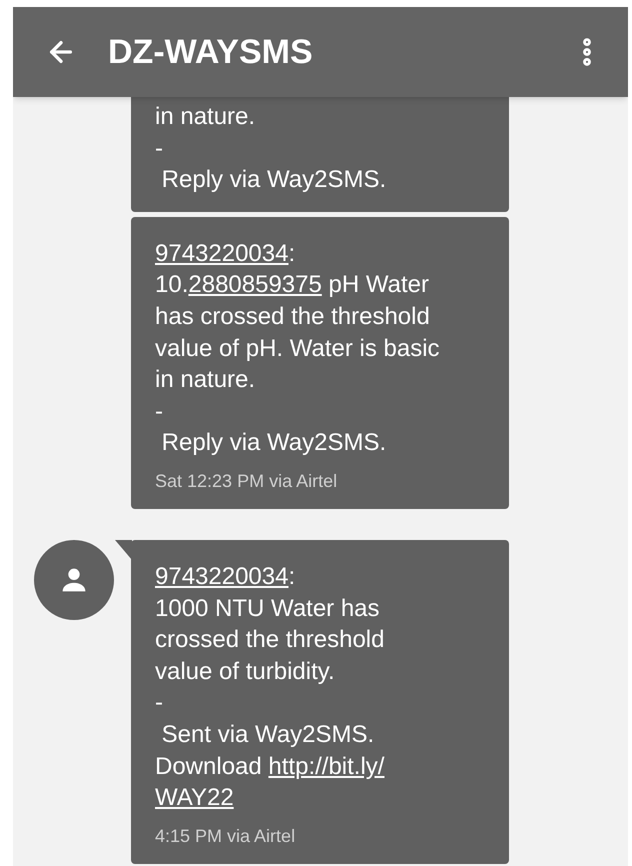 The image size is (632, 866). I want to click on message-timestamp: Sat 12:23 PM via Airtel, so click(246, 481).